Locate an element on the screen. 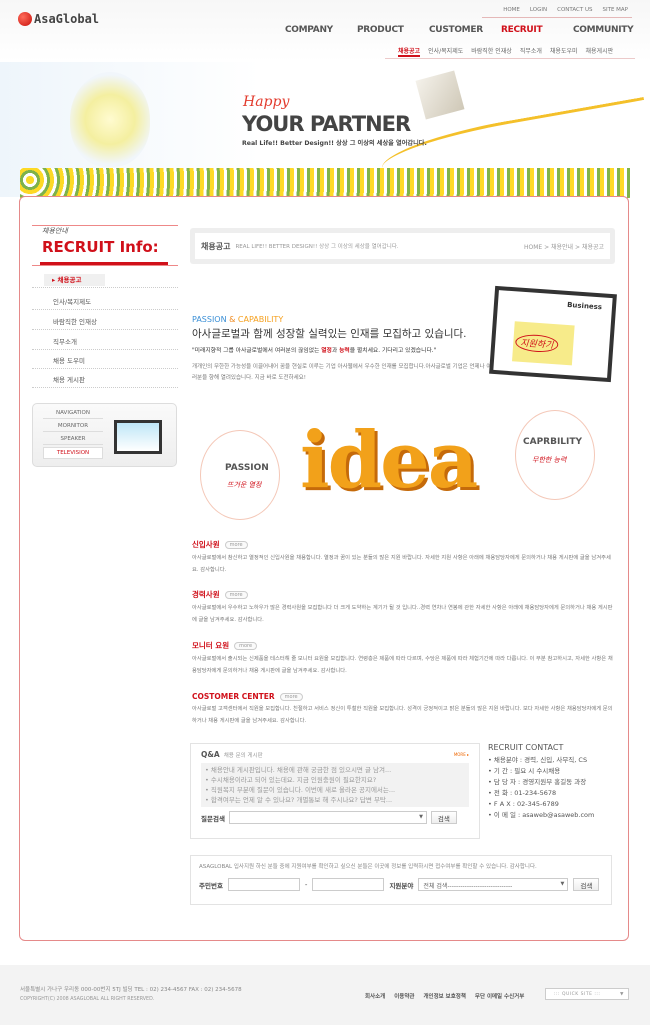 This screenshot has width=650, height=1025. id-number-label: 주민번호 is located at coordinates (211, 885).